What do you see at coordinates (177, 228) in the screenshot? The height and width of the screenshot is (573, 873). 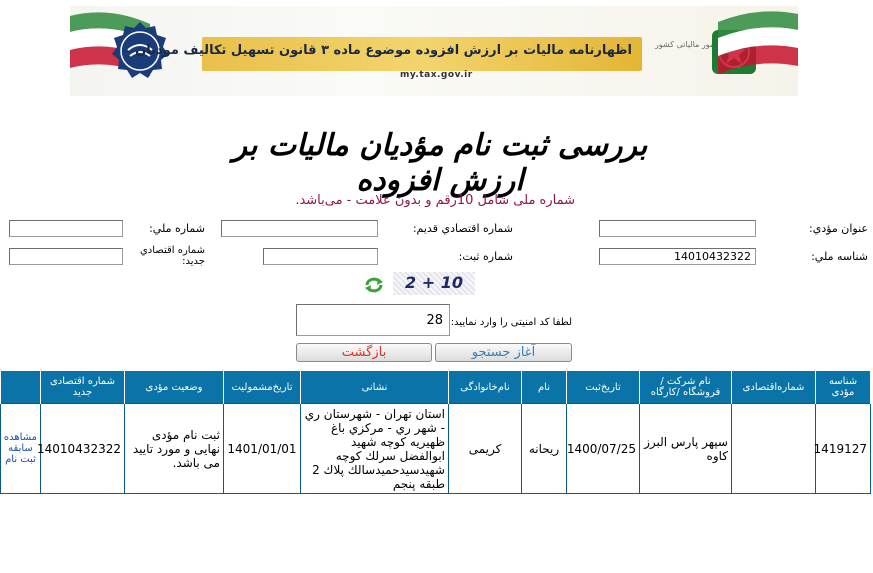 I see `national-number-label: شماره ملي:` at bounding box center [177, 228].